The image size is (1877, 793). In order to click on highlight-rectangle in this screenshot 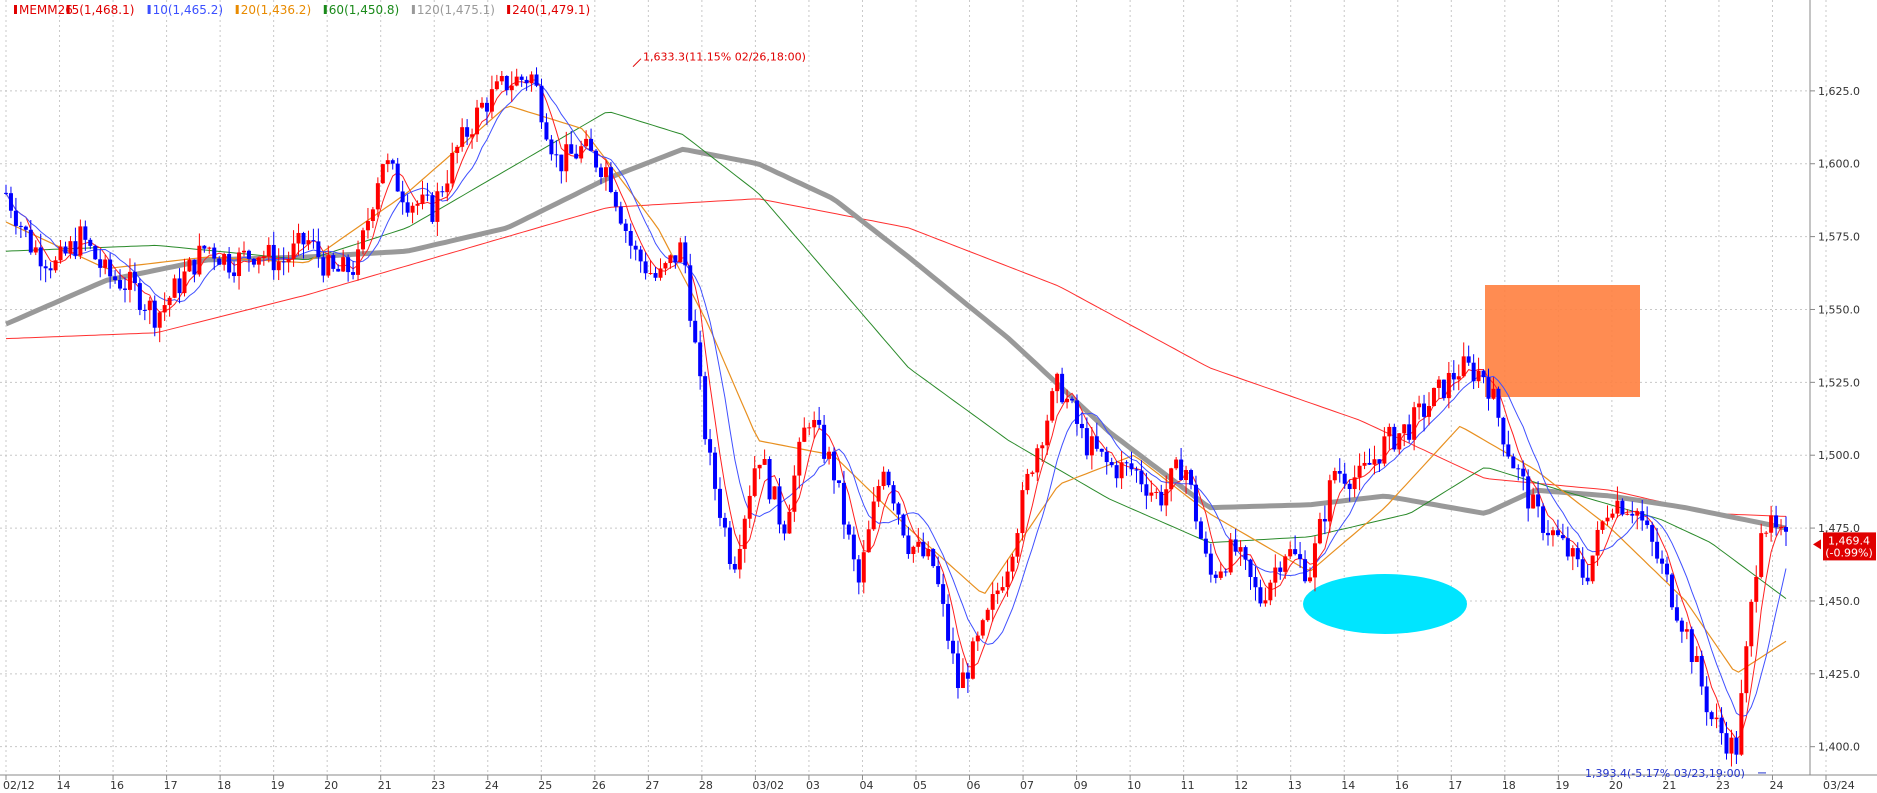, I will do `click(1562, 341)`.